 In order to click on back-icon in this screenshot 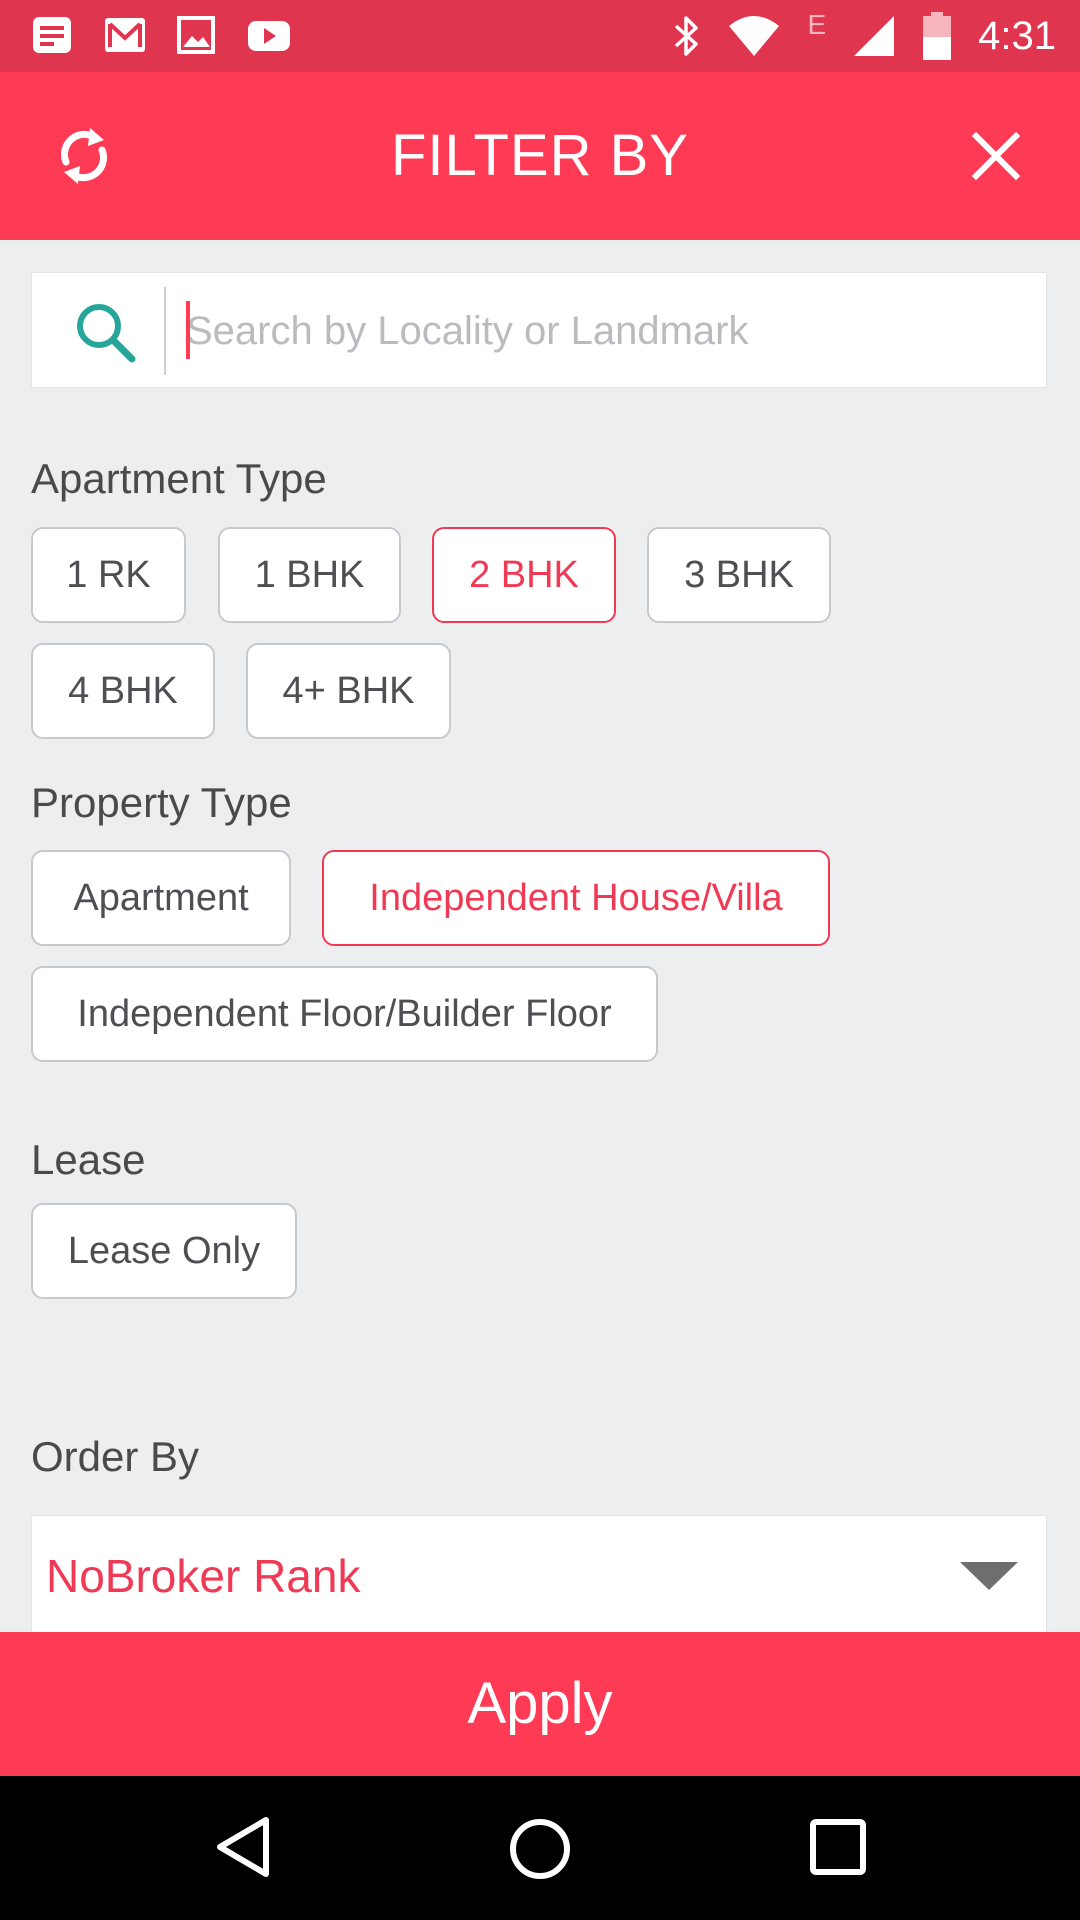, I will do `click(243, 1847)`.